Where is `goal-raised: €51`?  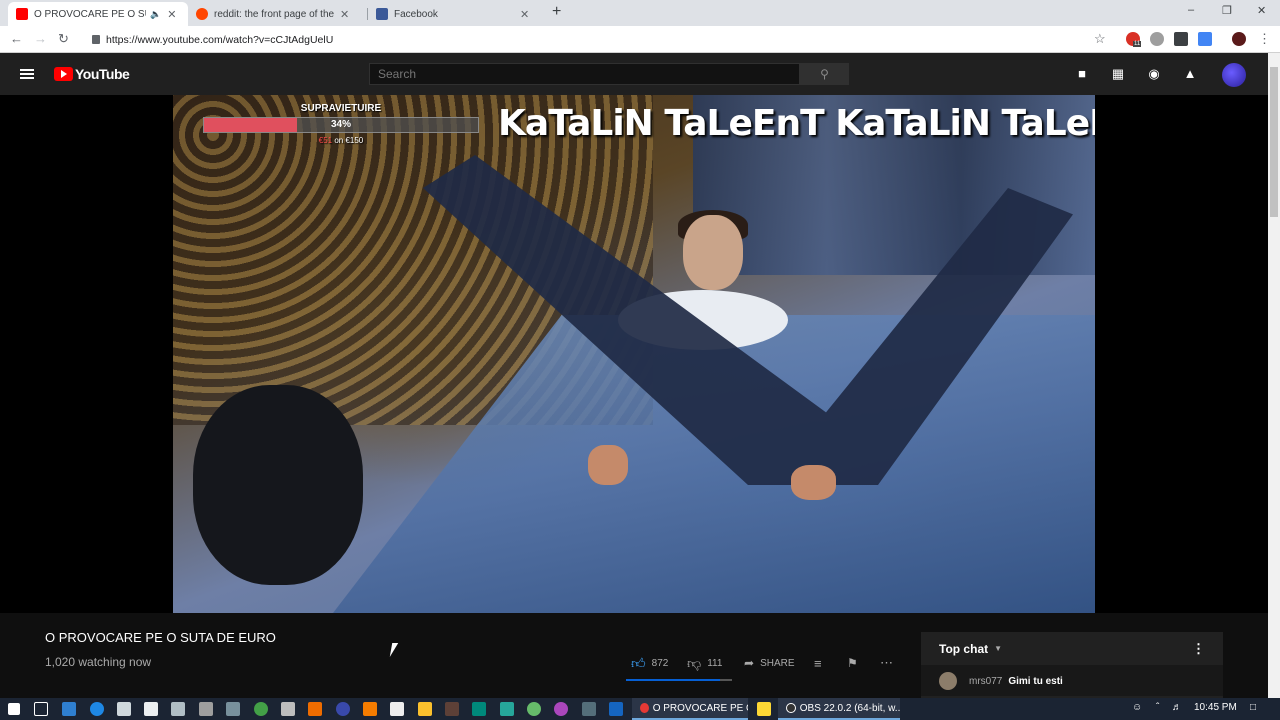
goal-raised: €51 is located at coordinates (325, 140).